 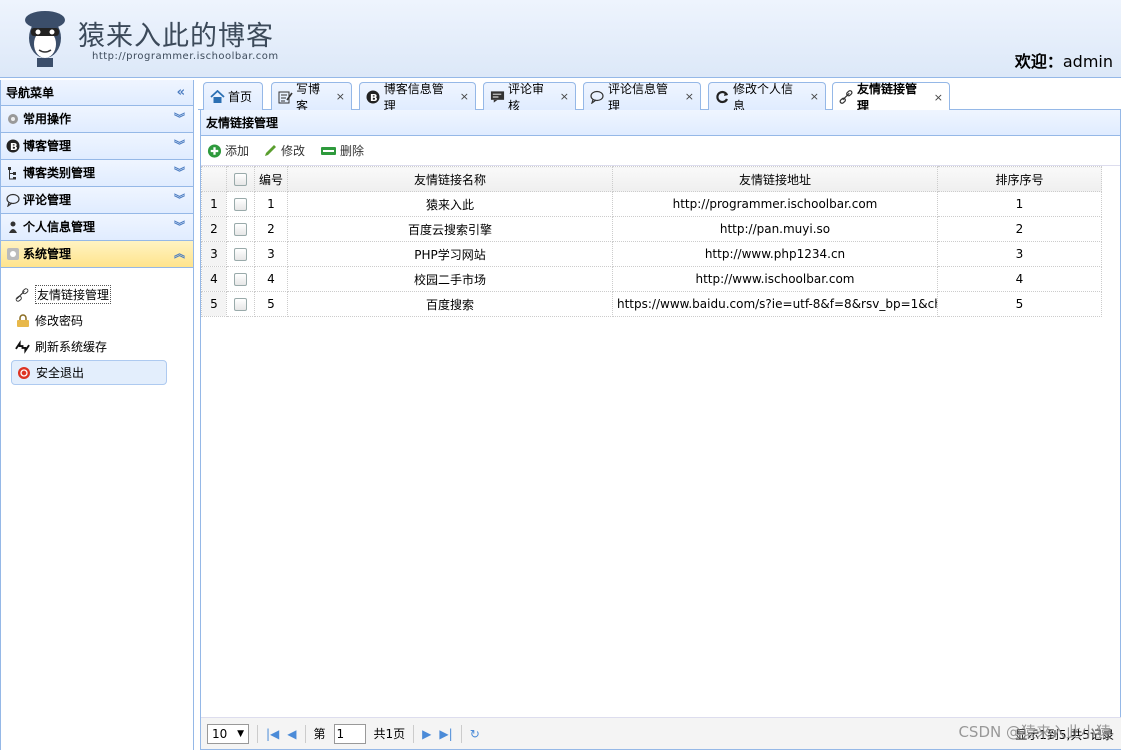 I want to click on add-label: 添加, so click(x=237, y=151).